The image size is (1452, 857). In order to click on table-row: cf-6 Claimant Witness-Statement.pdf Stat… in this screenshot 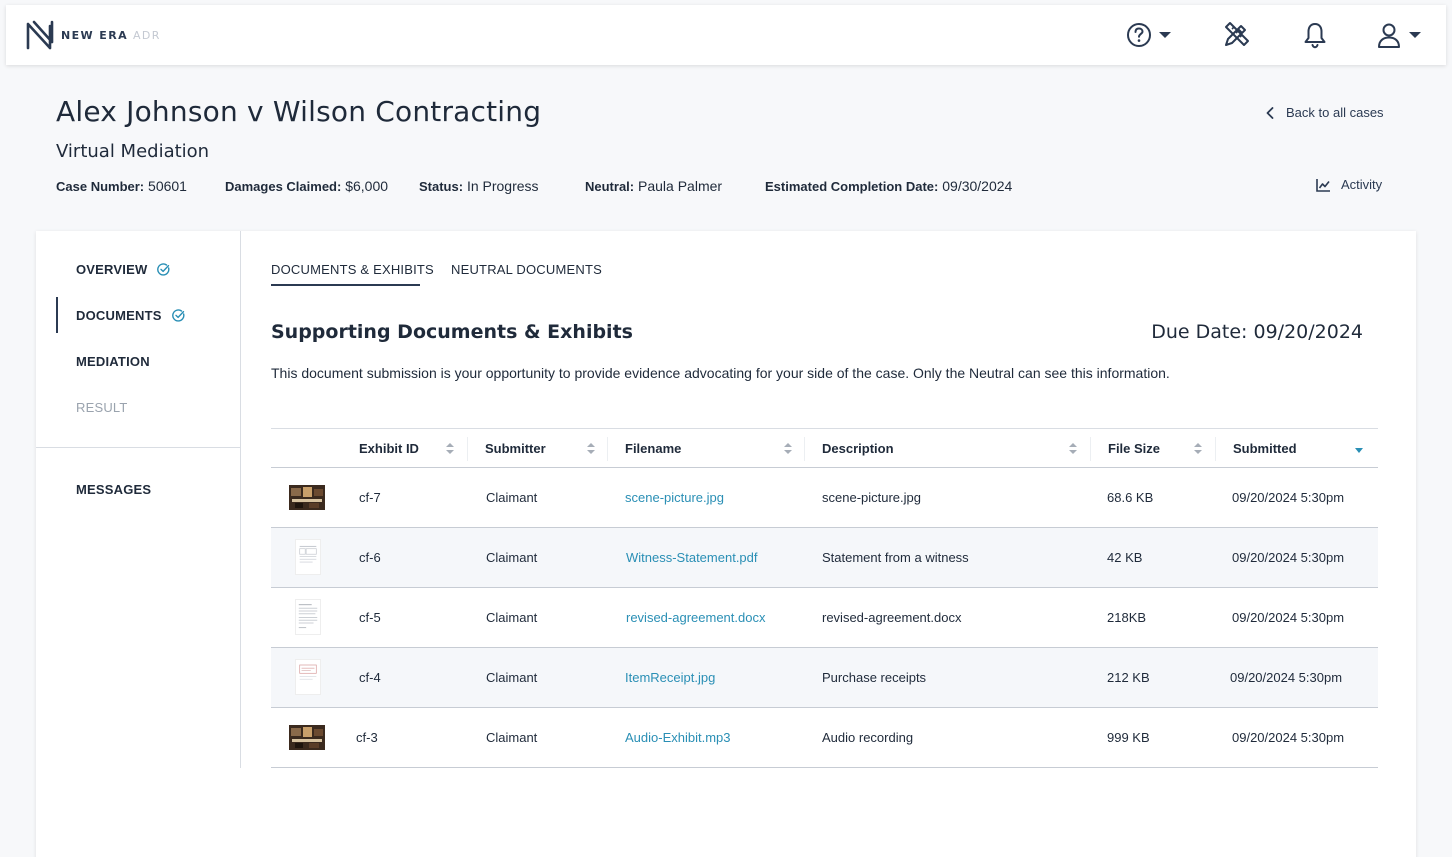, I will do `click(824, 558)`.